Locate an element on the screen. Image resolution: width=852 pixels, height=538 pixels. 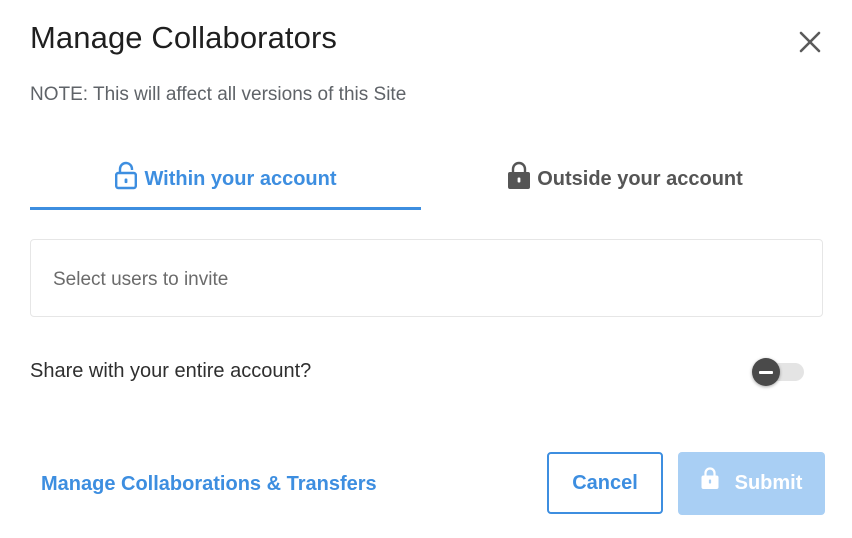
cancel-button: Cancel is located at coordinates (605, 483).